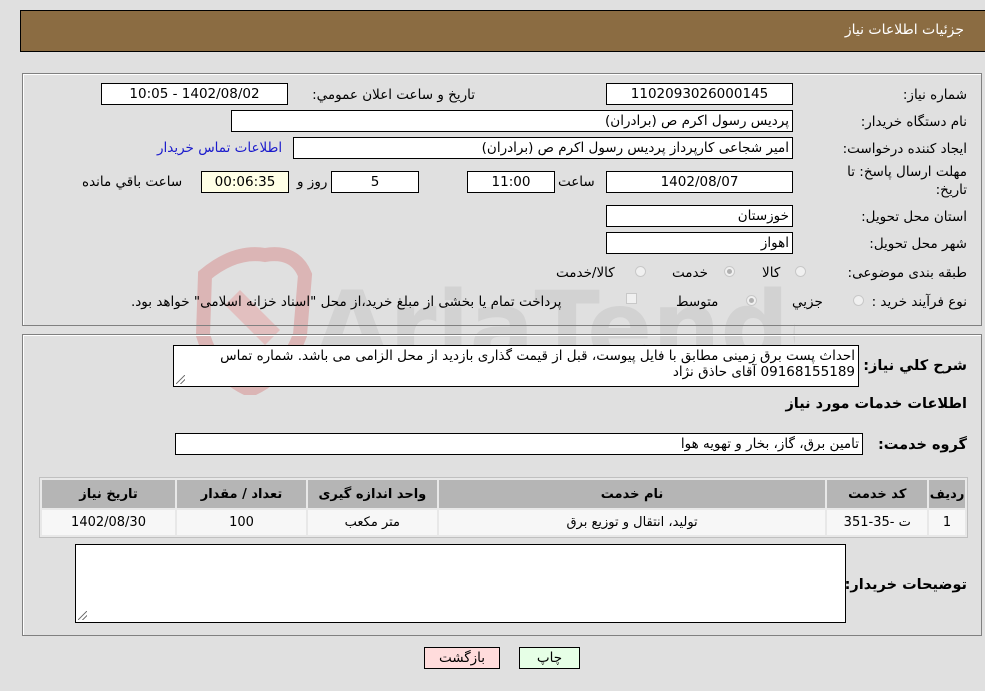  What do you see at coordinates (194, 94) in the screenshot?
I see `announce-datetime-field: 1402/08/02 - 10:05` at bounding box center [194, 94].